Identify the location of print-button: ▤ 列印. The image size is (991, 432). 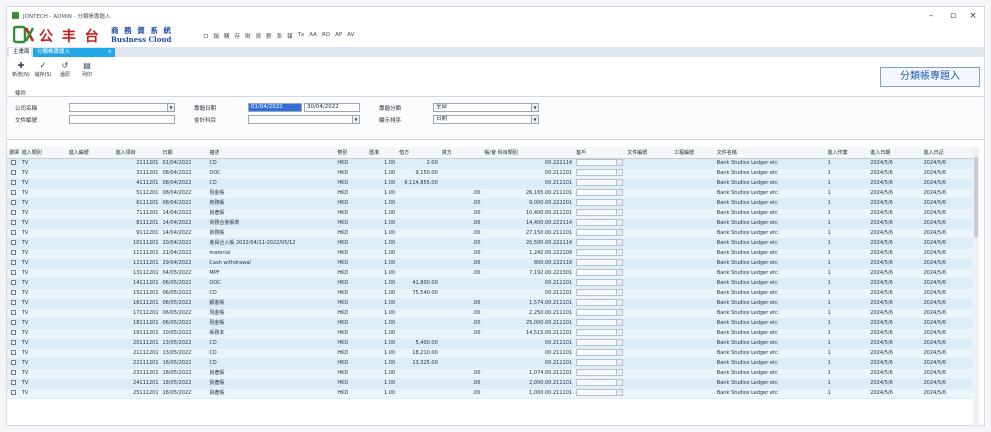
(87, 73).